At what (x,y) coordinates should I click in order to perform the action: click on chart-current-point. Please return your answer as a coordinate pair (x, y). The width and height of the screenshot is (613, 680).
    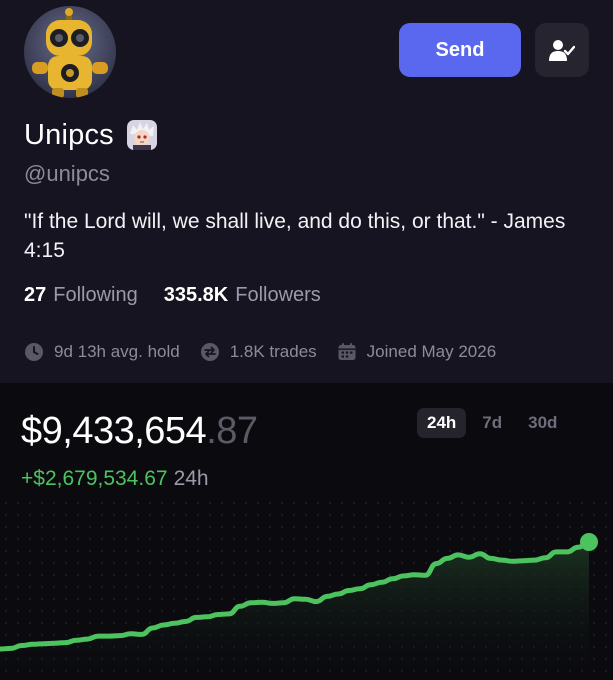
    Looking at the image, I should click on (589, 542).